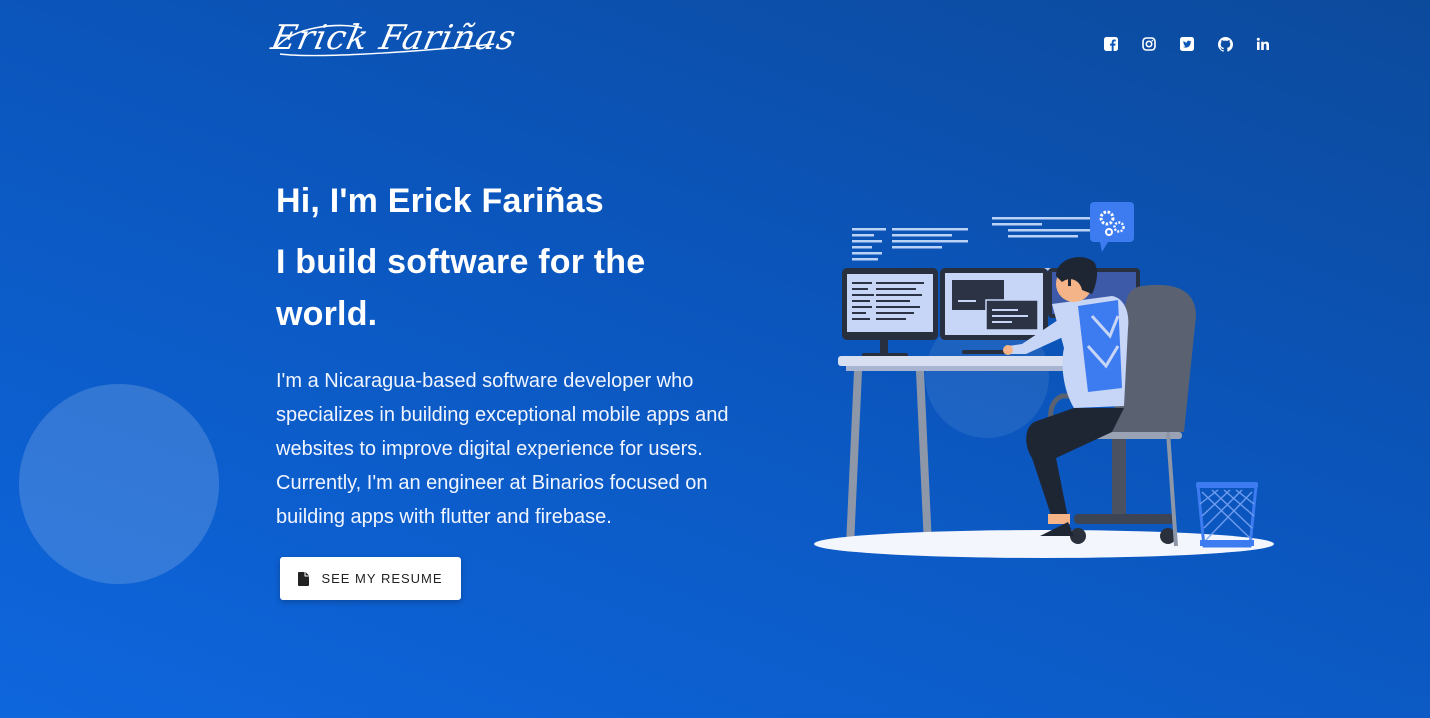 The width and height of the screenshot is (1430, 718). What do you see at coordinates (440, 201) in the screenshot?
I see `greeting-heading: Hi, I'm Erick Fariñas` at bounding box center [440, 201].